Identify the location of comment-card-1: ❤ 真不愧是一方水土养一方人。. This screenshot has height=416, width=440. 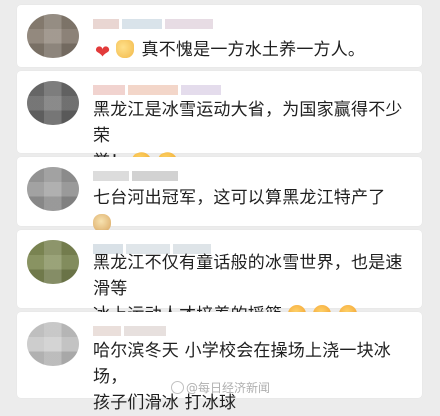
(219, 36).